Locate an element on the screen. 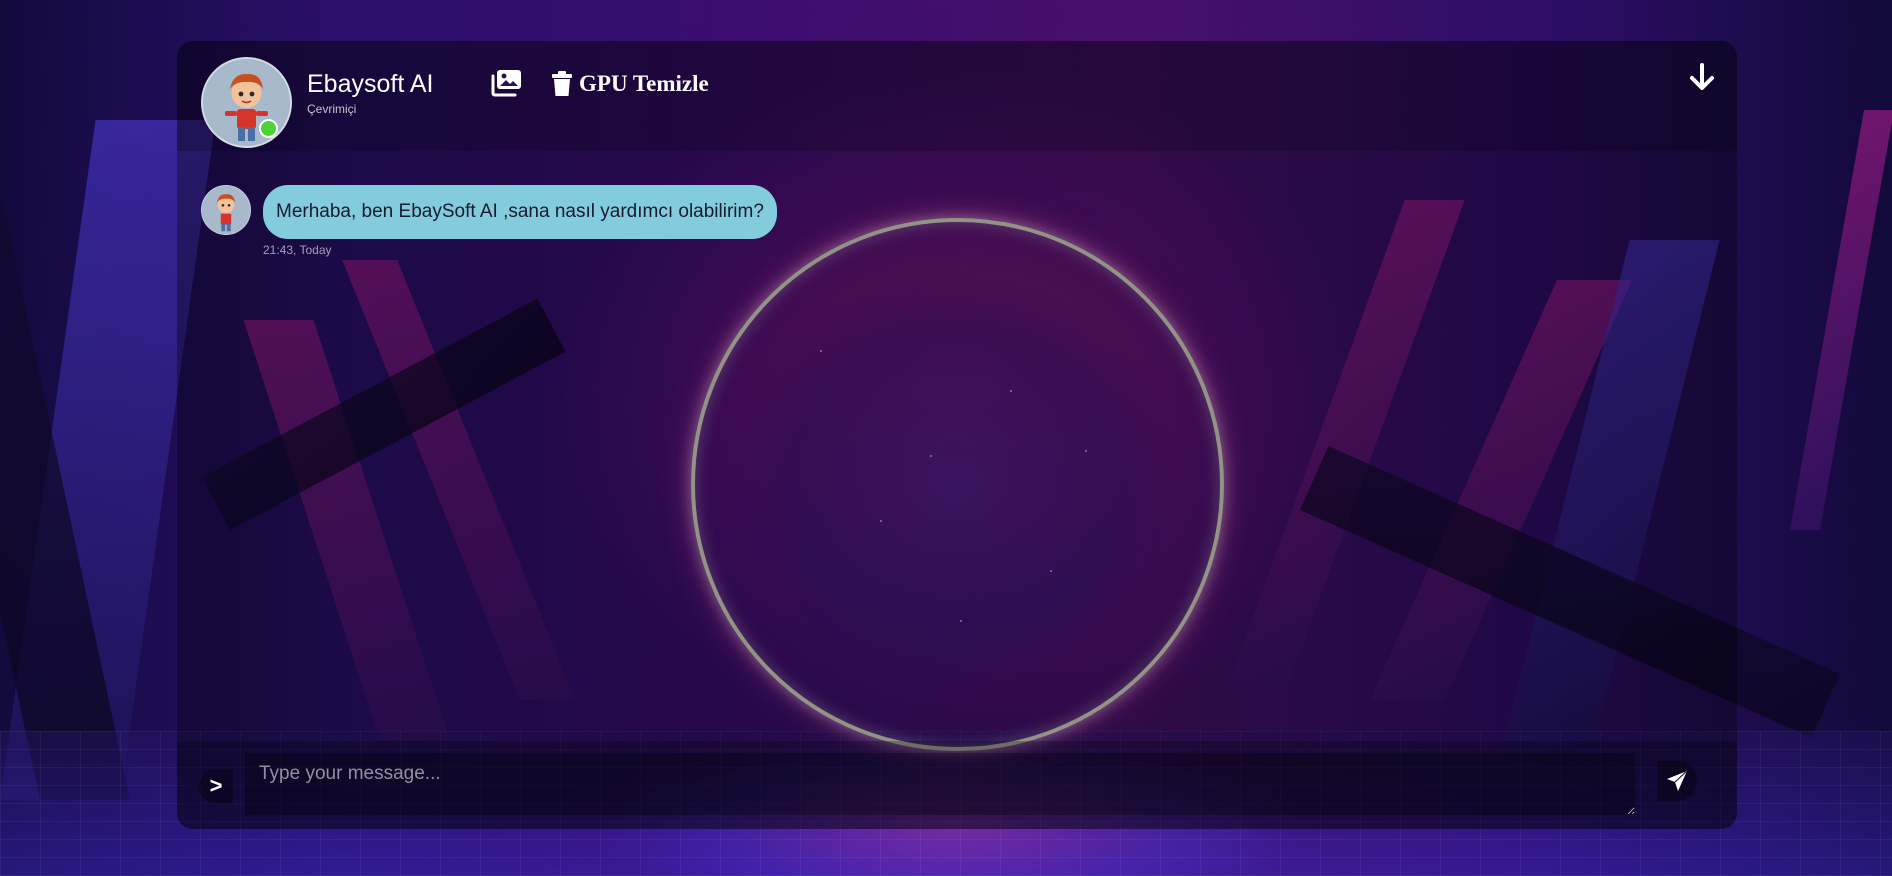 This screenshot has width=1892, height=876. message-input is located at coordinates (940, 784).